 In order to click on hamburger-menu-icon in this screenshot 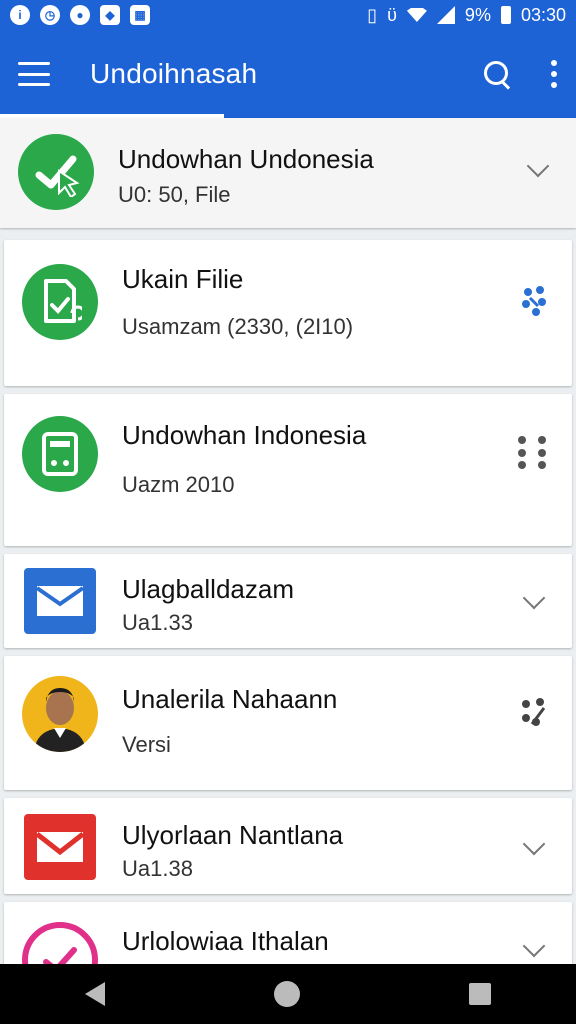, I will do `click(34, 74)`.